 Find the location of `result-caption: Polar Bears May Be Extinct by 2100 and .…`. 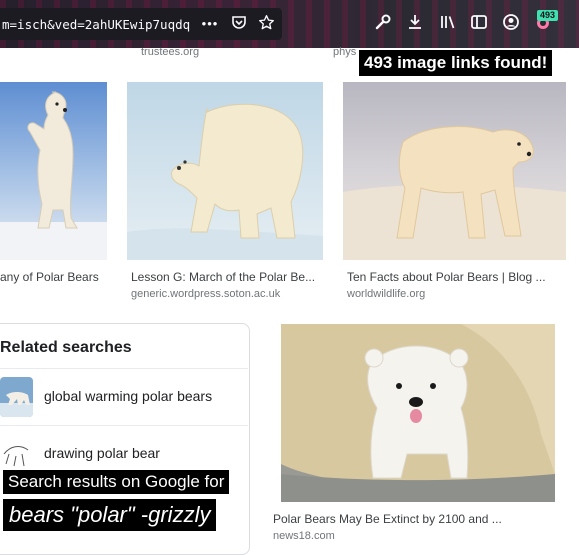

result-caption: Polar Bears May Be Extinct by 2100 and .… is located at coordinates (387, 519).